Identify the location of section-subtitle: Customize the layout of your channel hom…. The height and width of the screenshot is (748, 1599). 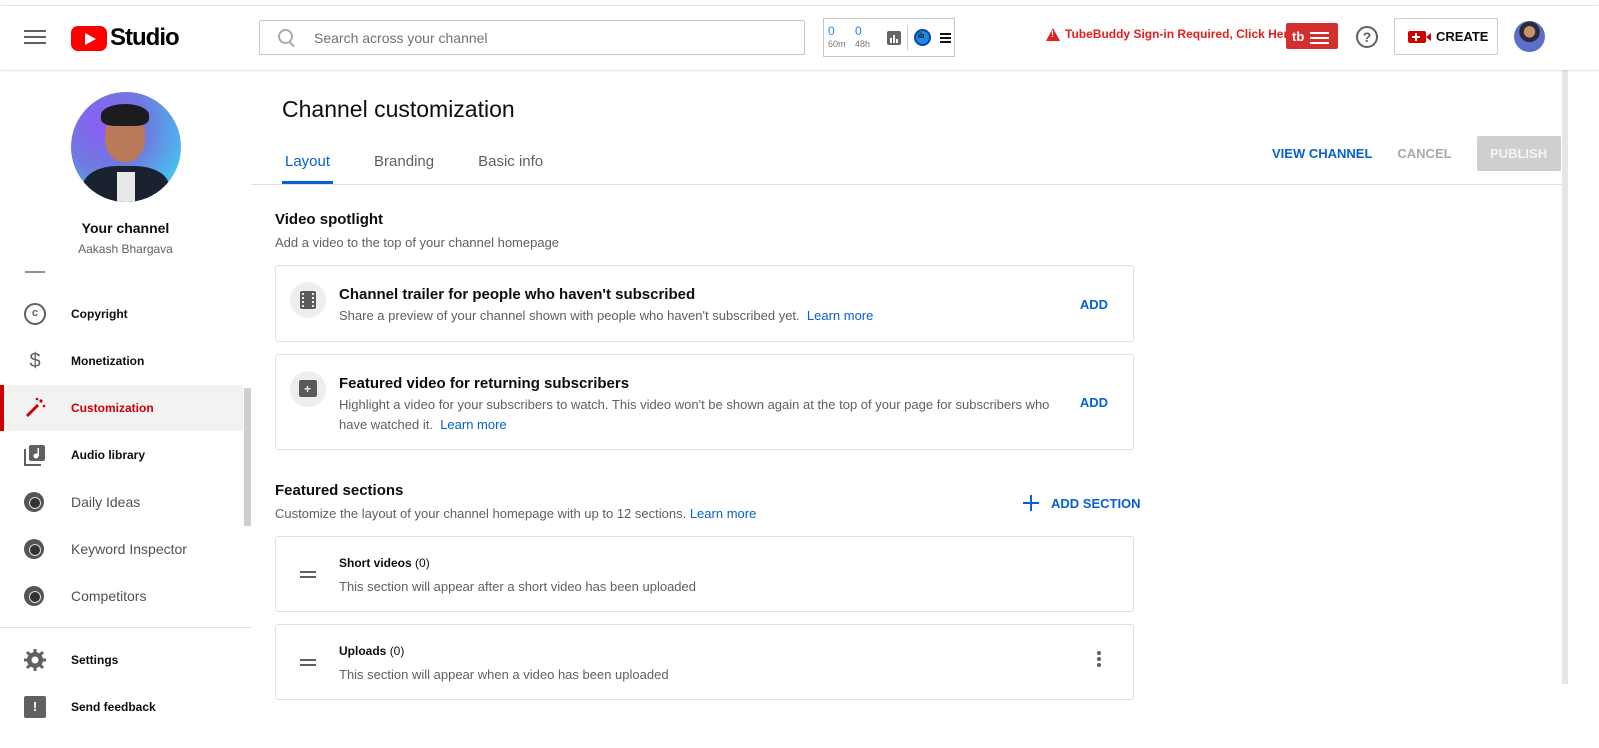
(515, 513).